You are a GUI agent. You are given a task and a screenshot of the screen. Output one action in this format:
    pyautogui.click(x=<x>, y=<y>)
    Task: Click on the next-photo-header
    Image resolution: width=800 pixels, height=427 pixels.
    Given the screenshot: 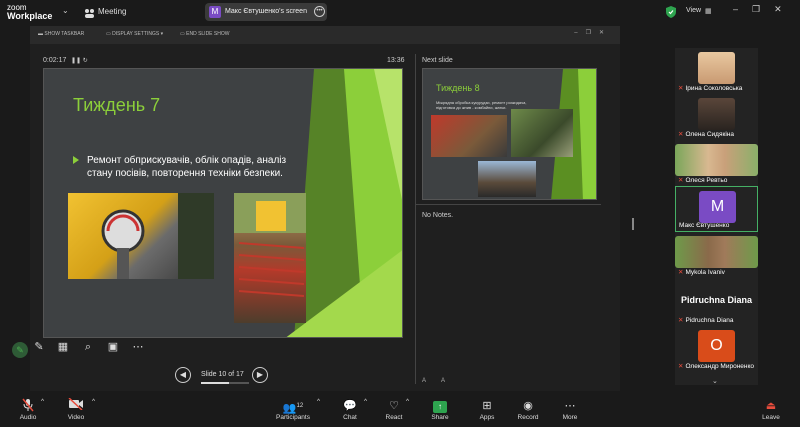 What is the action you would take?
    pyautogui.click(x=469, y=136)
    